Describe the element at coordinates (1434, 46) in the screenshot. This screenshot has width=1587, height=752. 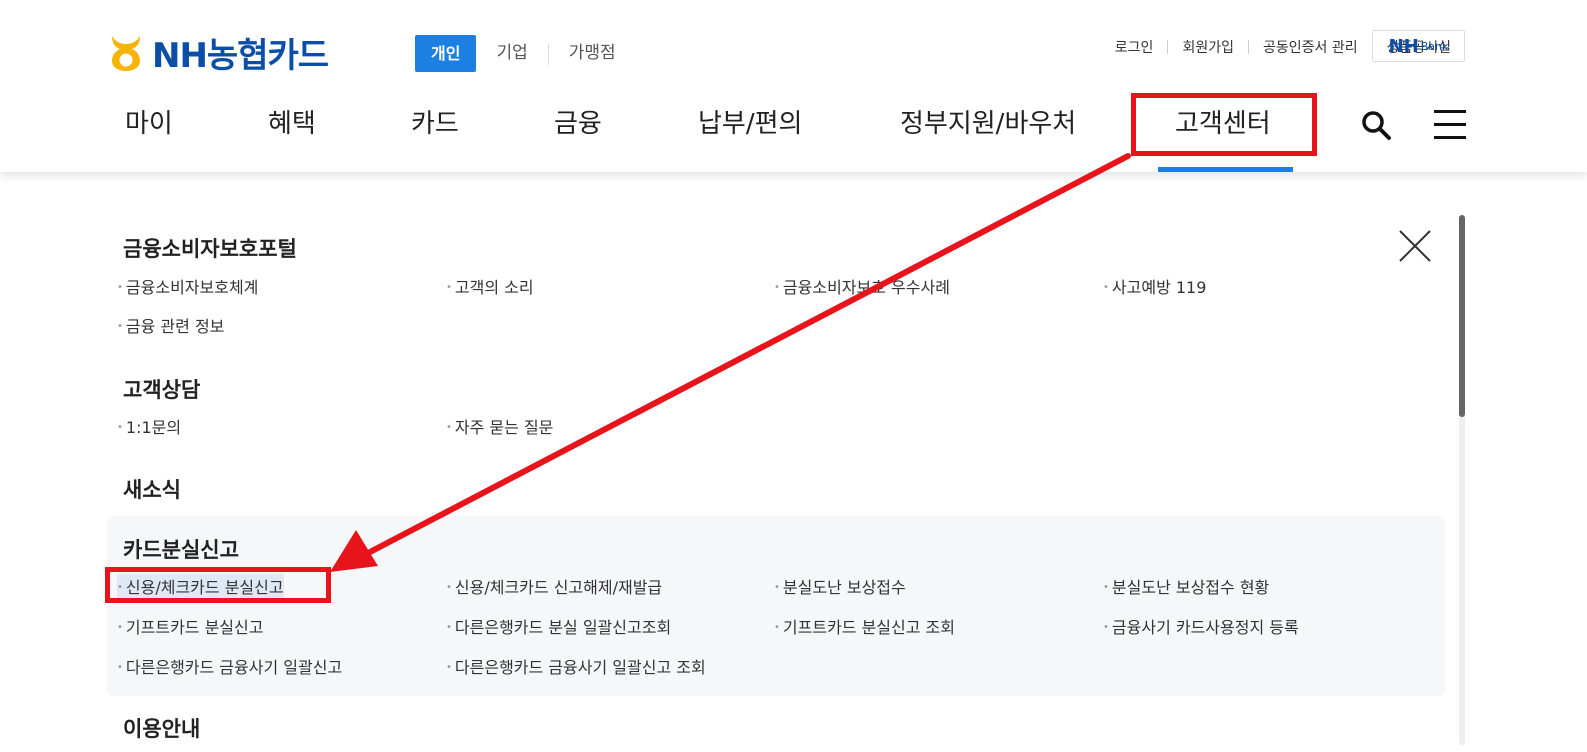
I see `nhbank-bank: Bank` at that location.